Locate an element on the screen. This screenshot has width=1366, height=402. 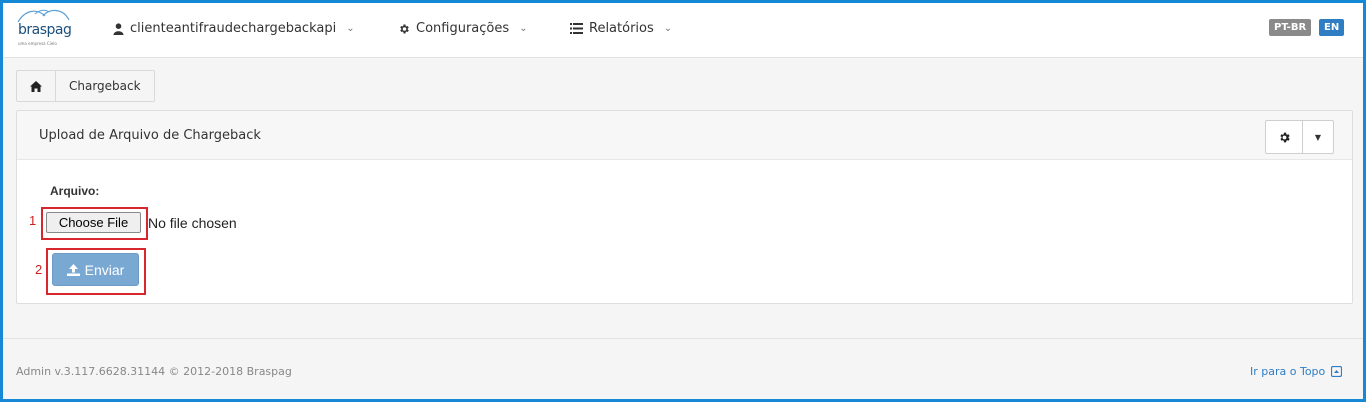
settings-button is located at coordinates (1284, 137).